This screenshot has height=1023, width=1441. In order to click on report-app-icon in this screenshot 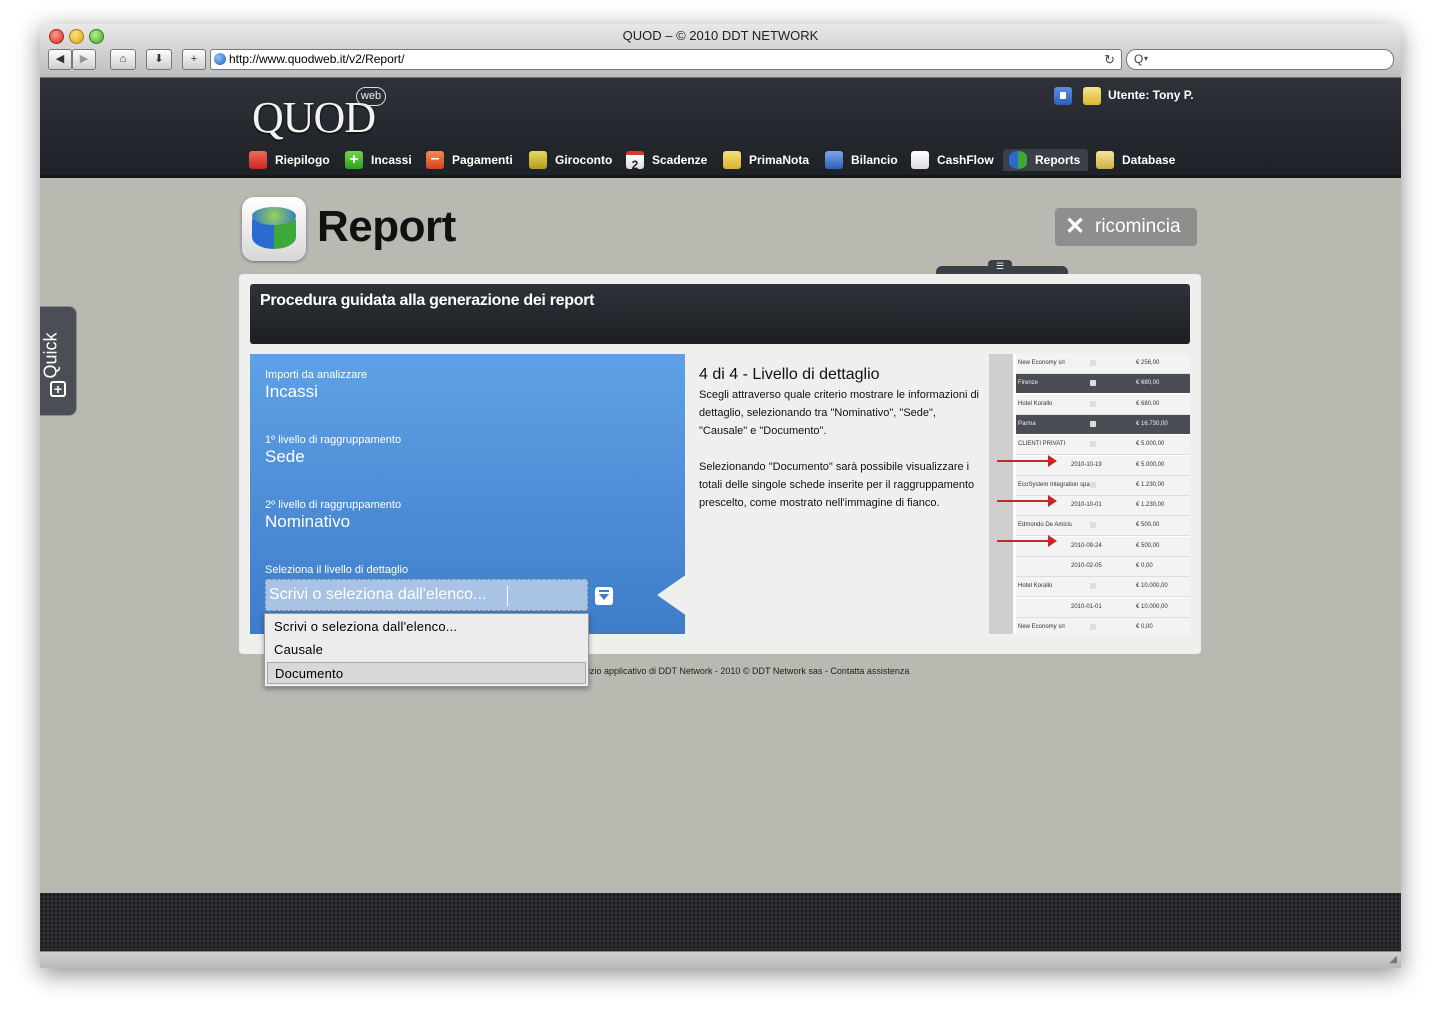, I will do `click(274, 229)`.